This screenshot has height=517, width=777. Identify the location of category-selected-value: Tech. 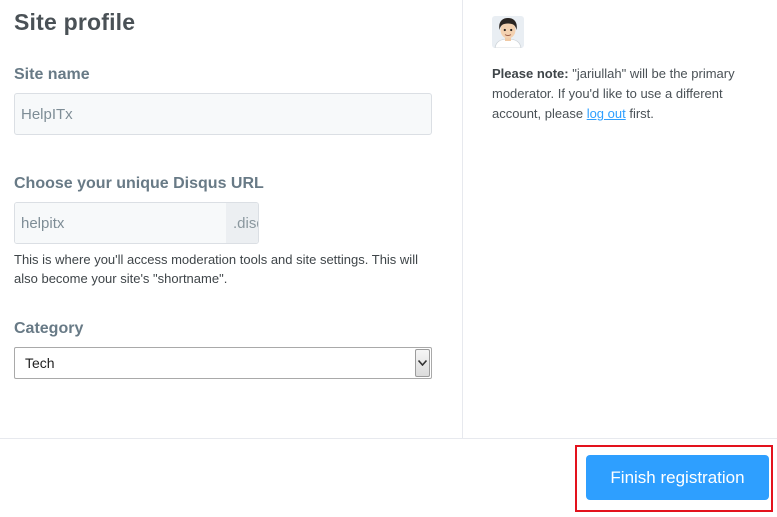
(40, 363).